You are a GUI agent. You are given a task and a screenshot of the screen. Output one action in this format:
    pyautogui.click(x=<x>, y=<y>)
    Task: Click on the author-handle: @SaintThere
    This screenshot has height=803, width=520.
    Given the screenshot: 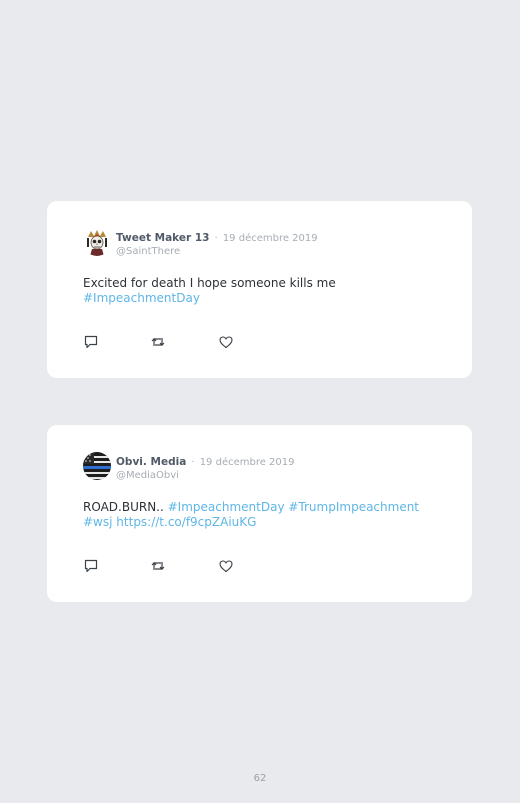 What is the action you would take?
    pyautogui.click(x=217, y=251)
    